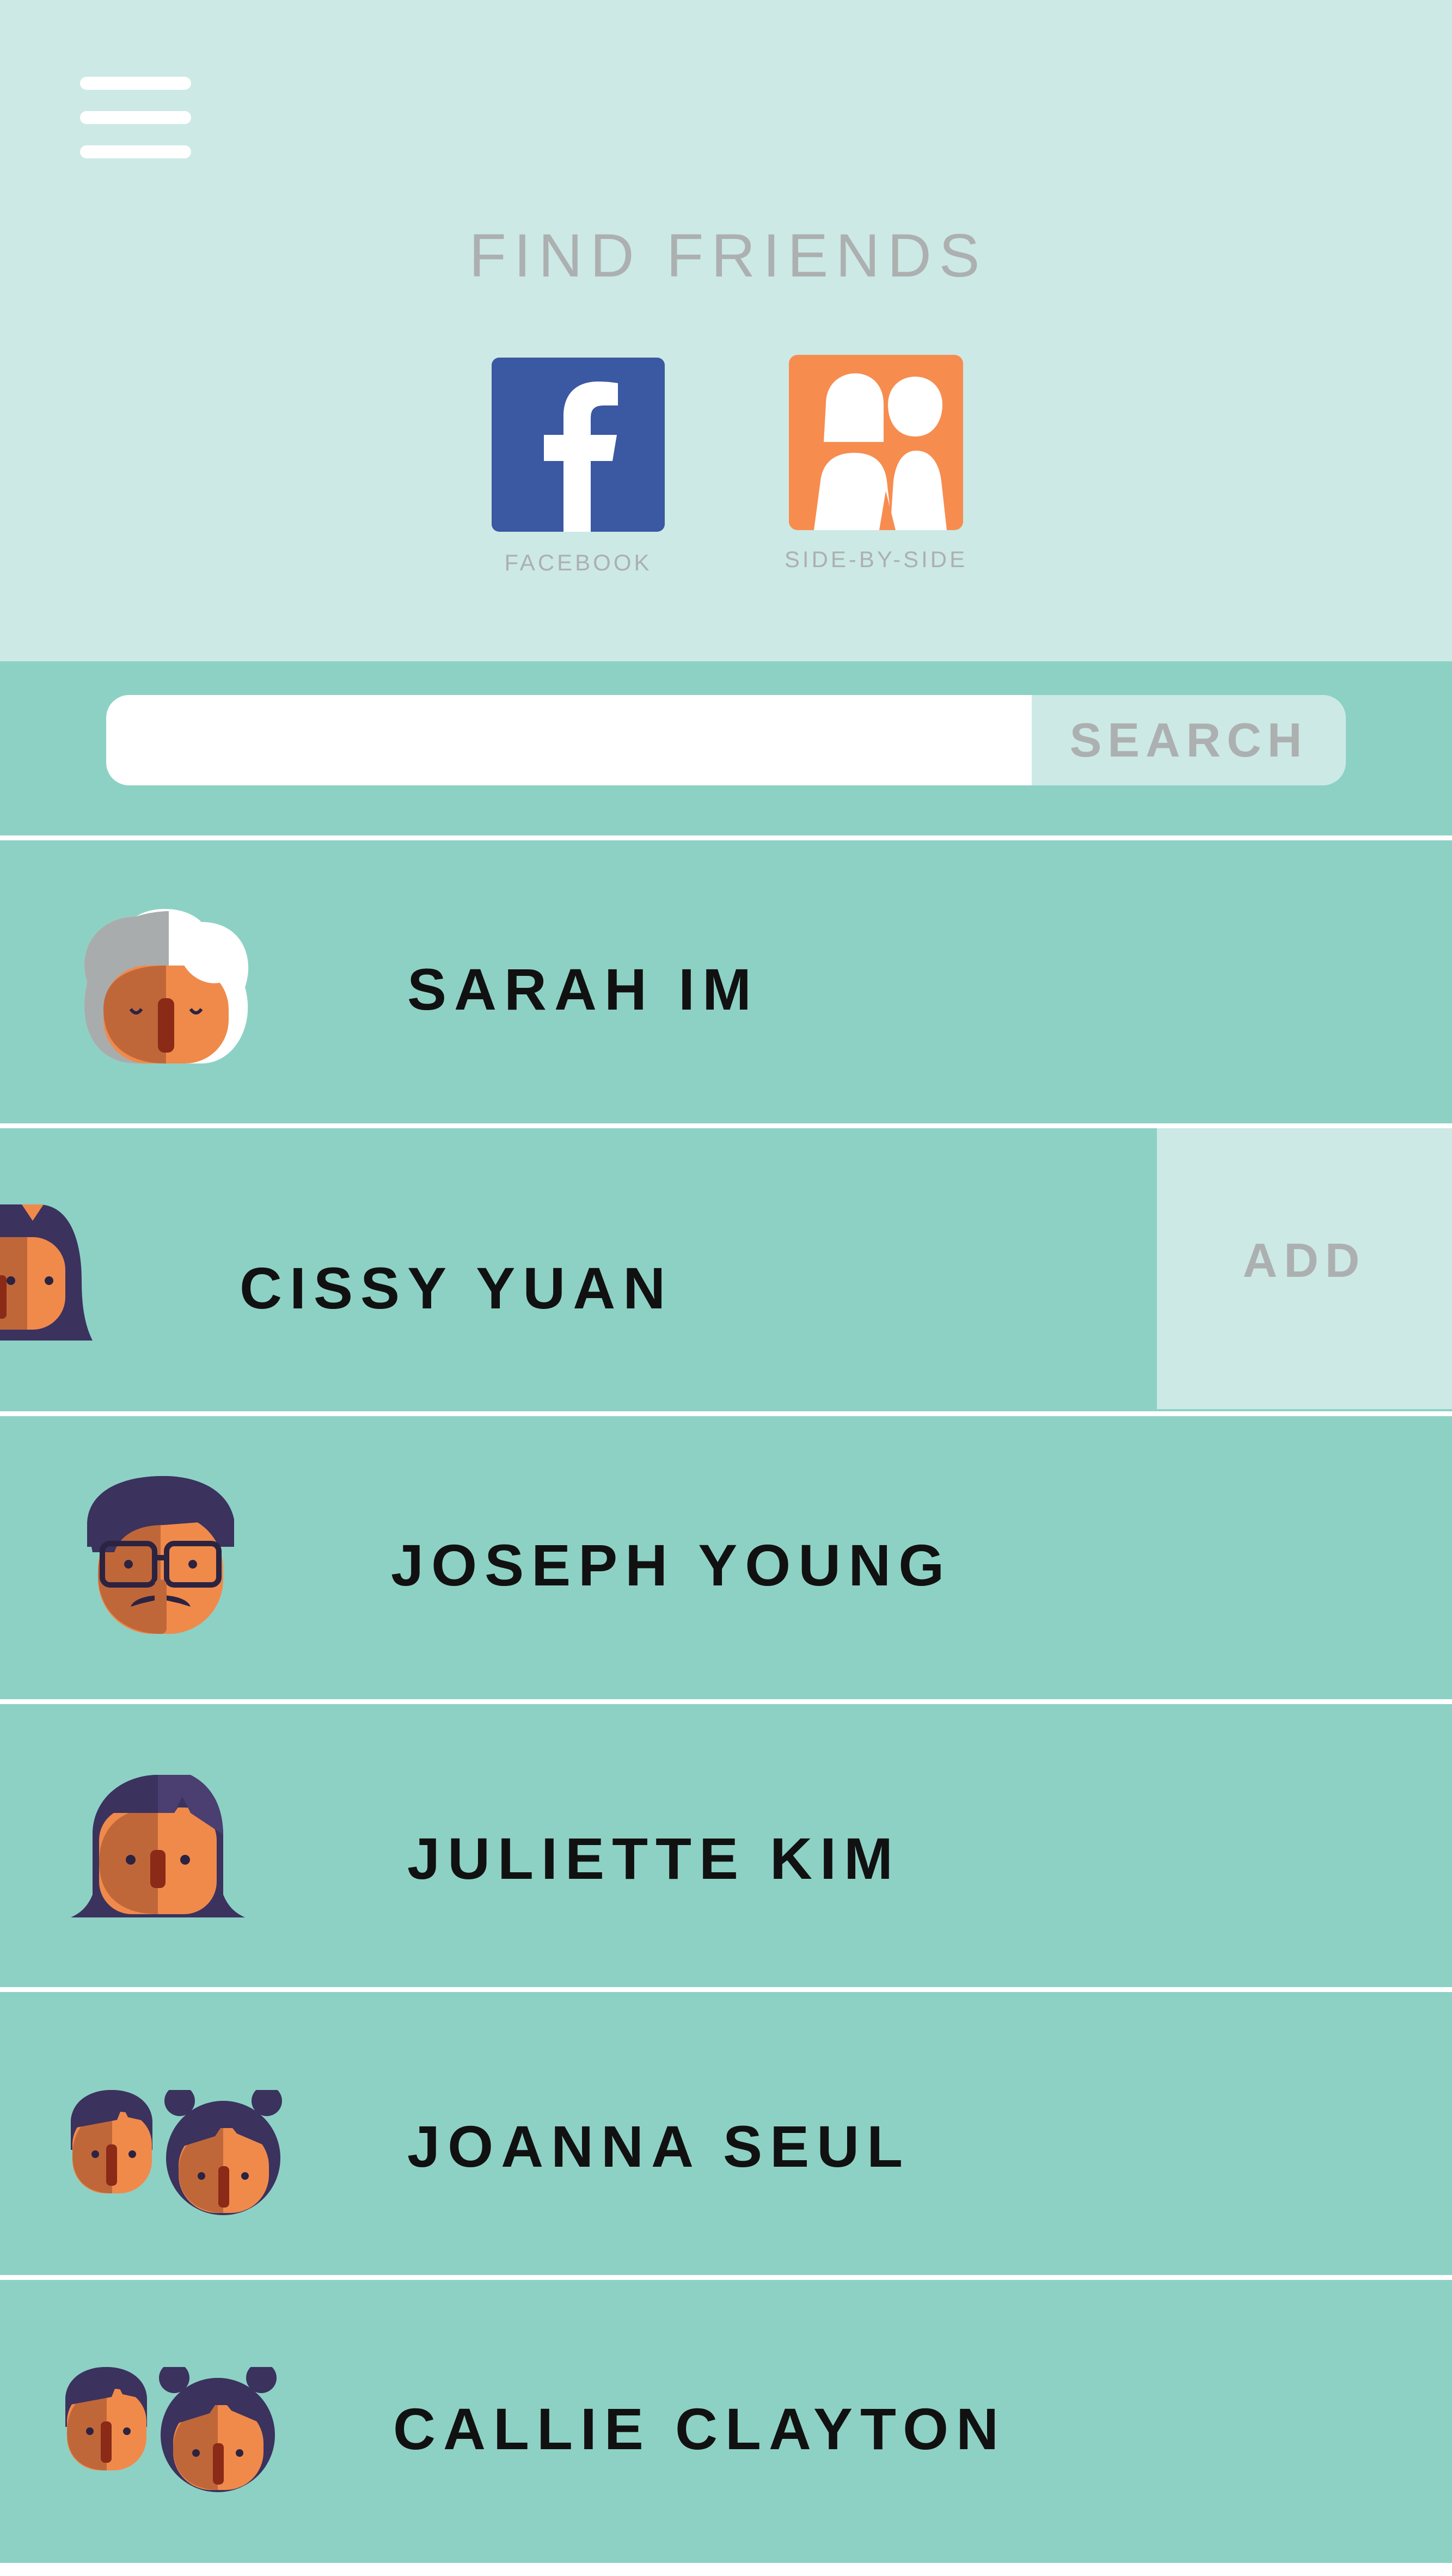  I want to click on friend-row: JOSEPH YOUNG, so click(726, 1557).